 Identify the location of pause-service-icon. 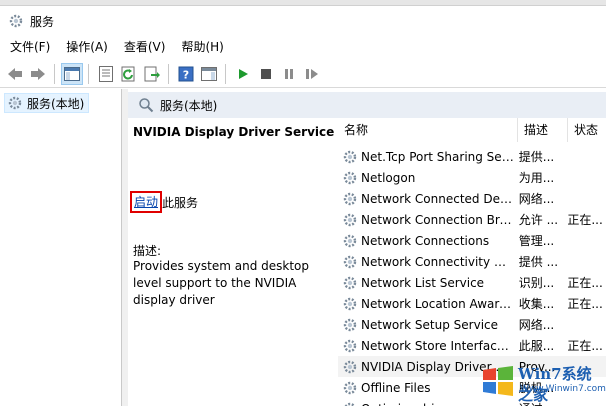
(289, 73).